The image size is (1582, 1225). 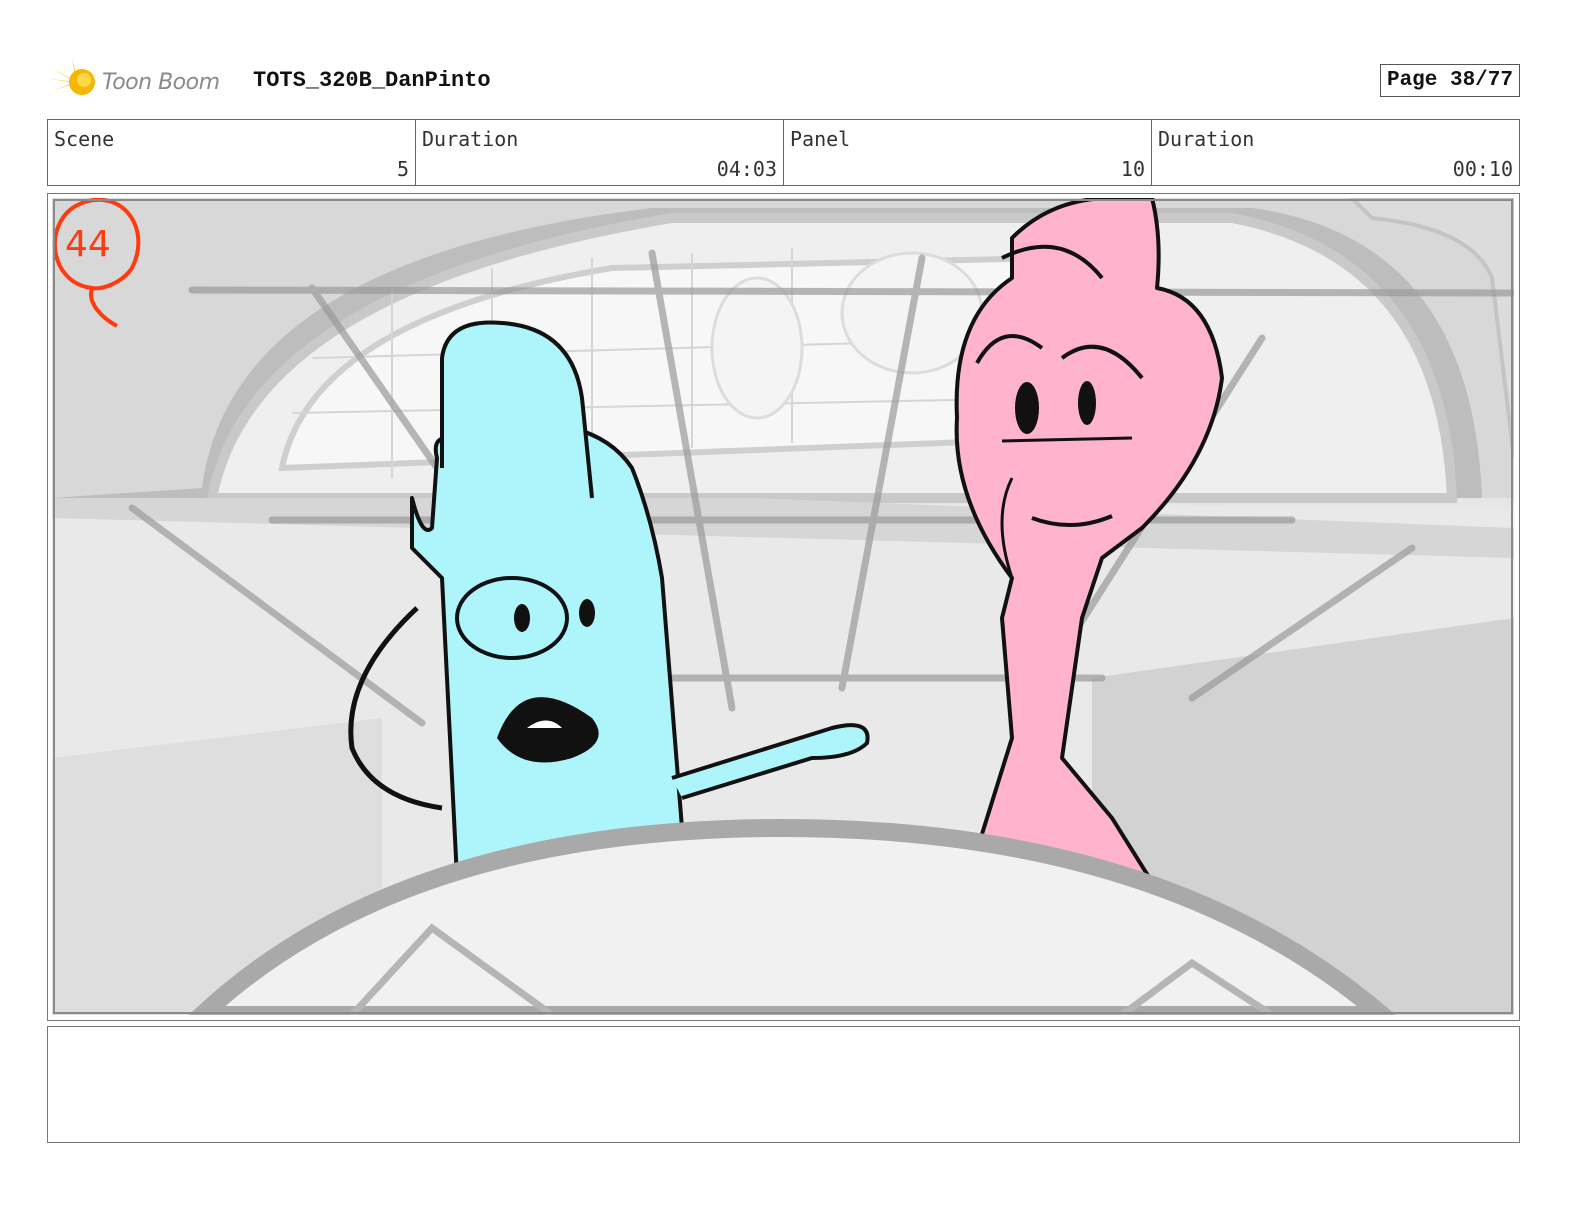 I want to click on panel-duration-label: Duration, so click(x=1206, y=139).